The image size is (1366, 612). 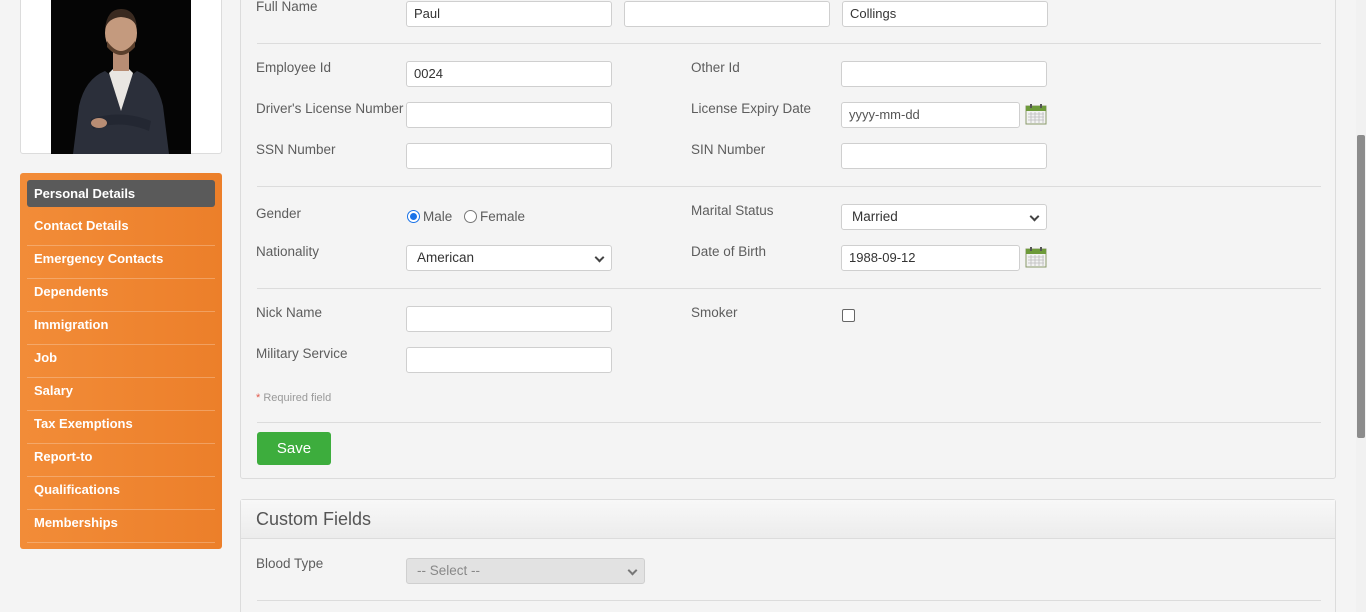 What do you see at coordinates (509, 14) in the screenshot?
I see `first-name-field: Paul` at bounding box center [509, 14].